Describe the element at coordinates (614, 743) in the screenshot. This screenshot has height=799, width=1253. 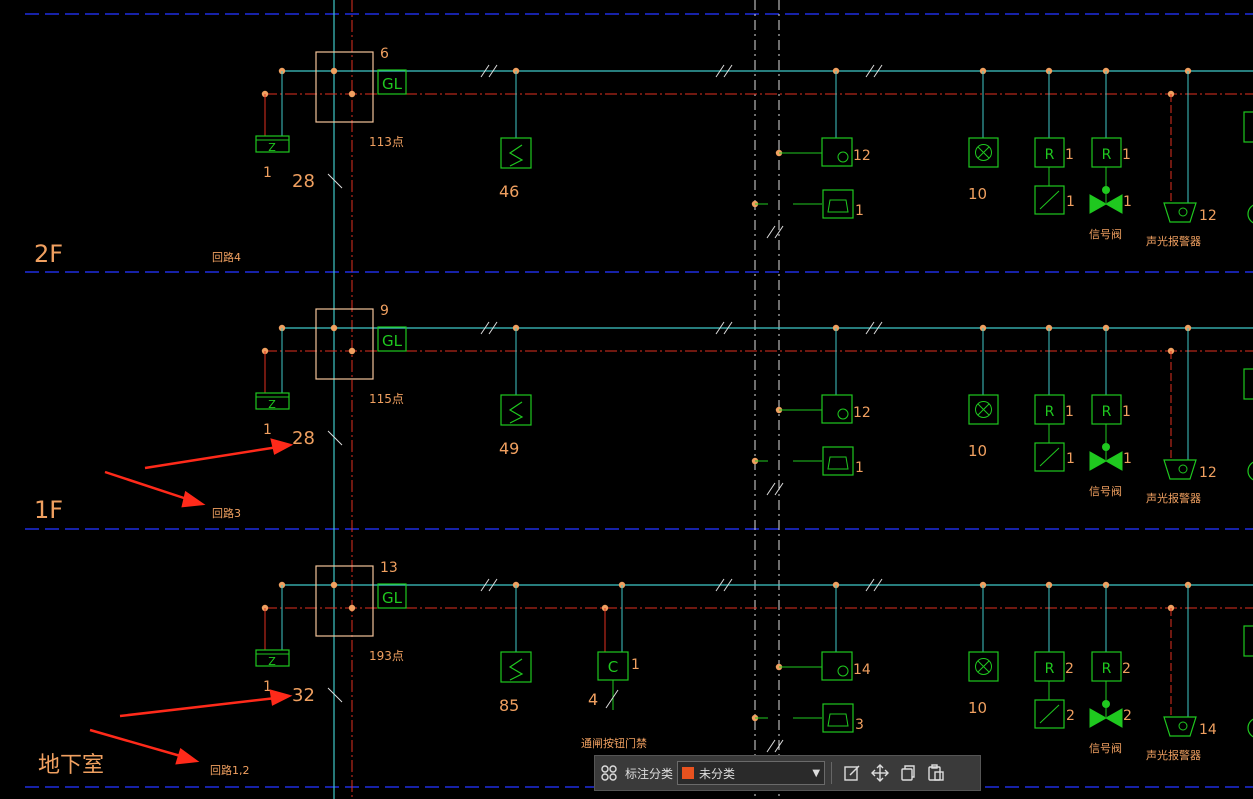
I see `c-module-desc: 通闸按钮门禁` at that location.